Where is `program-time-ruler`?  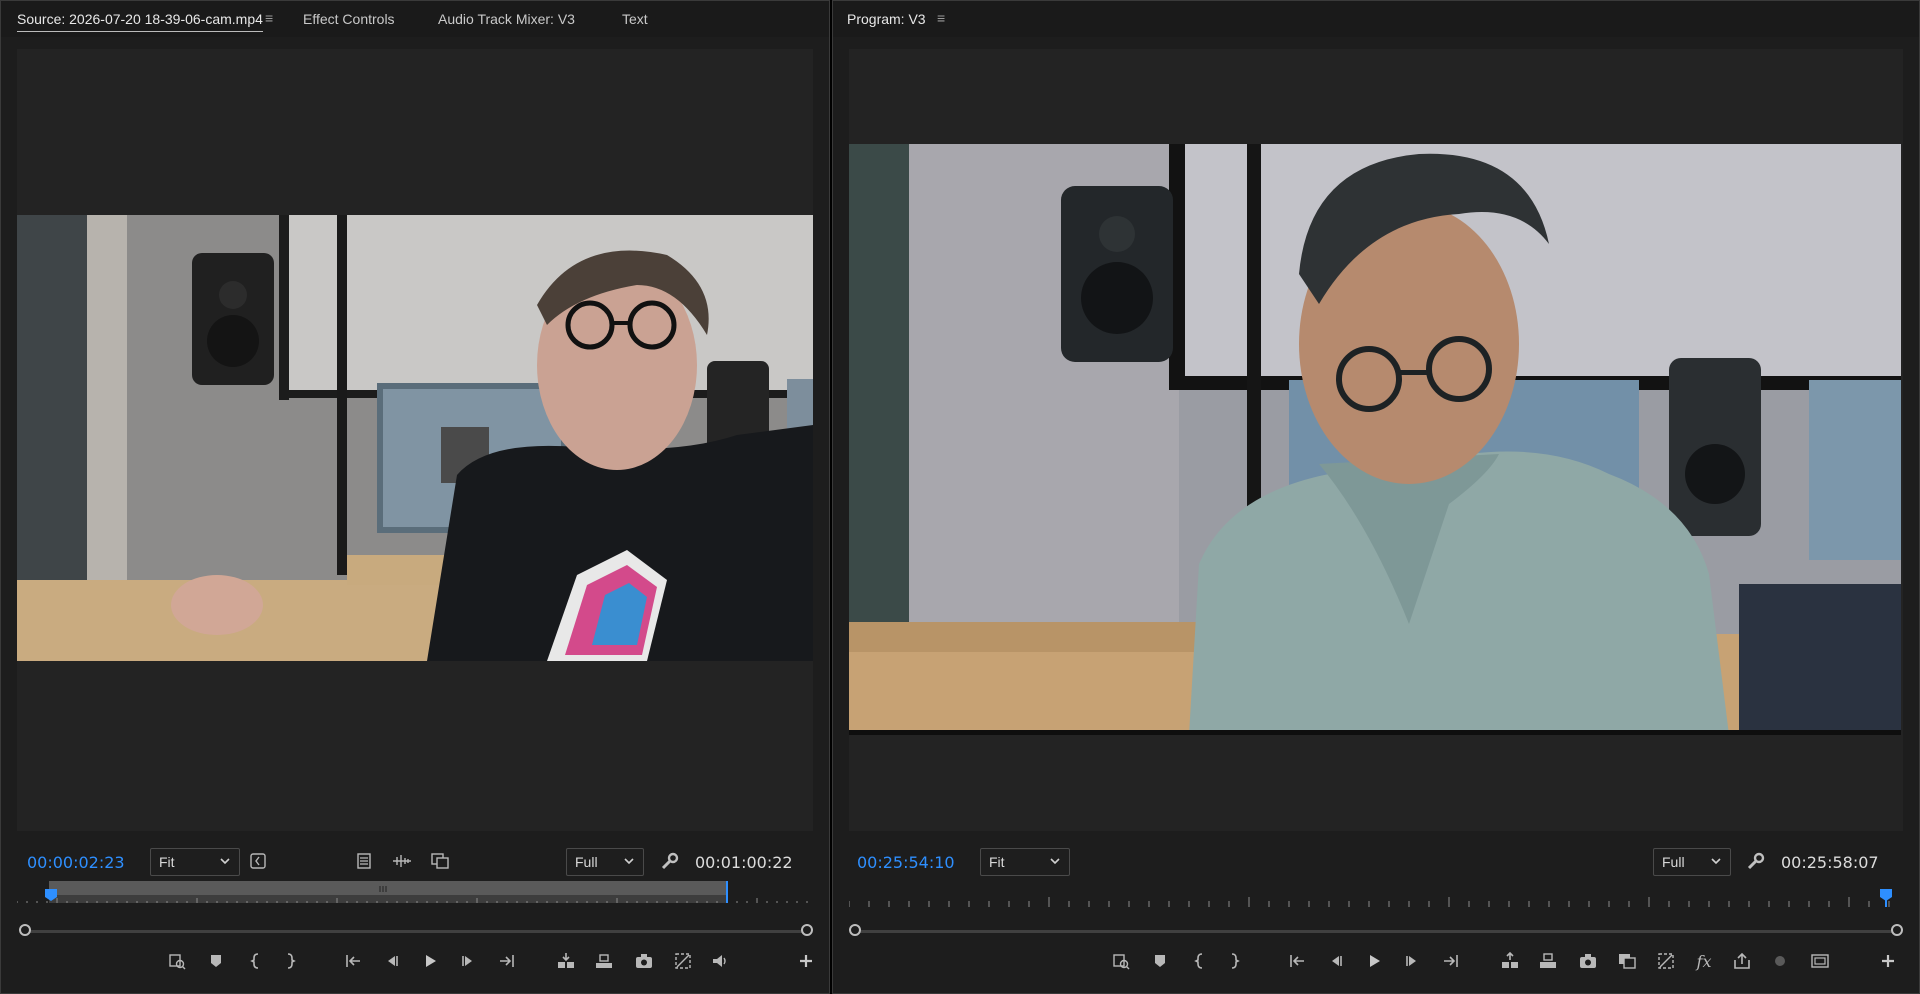 program-time-ruler is located at coordinates (1375, 896).